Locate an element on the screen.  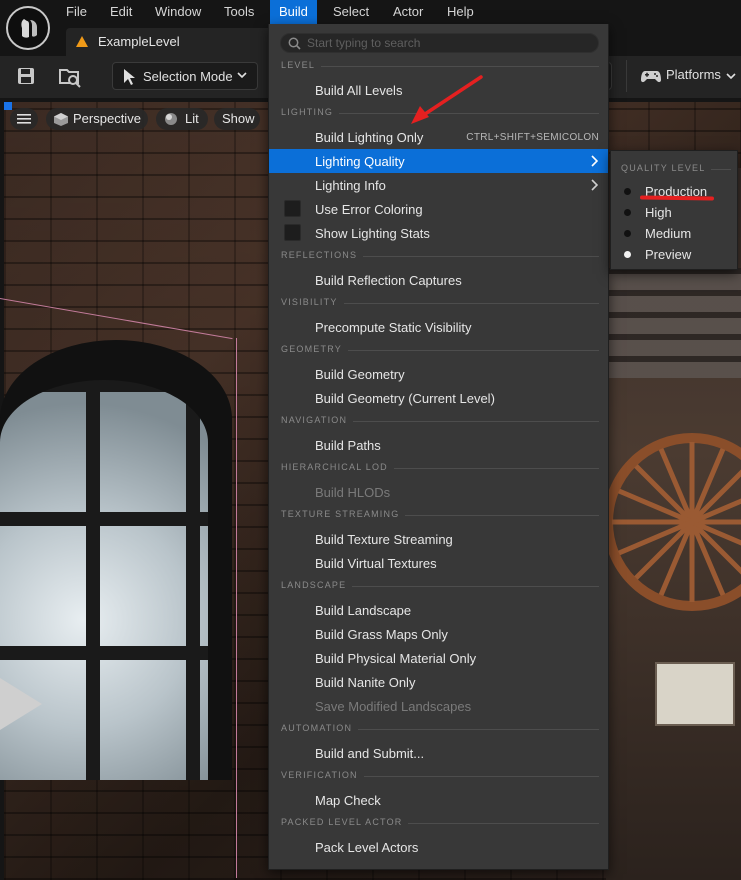
menu-select: Select is located at coordinates (351, 12).